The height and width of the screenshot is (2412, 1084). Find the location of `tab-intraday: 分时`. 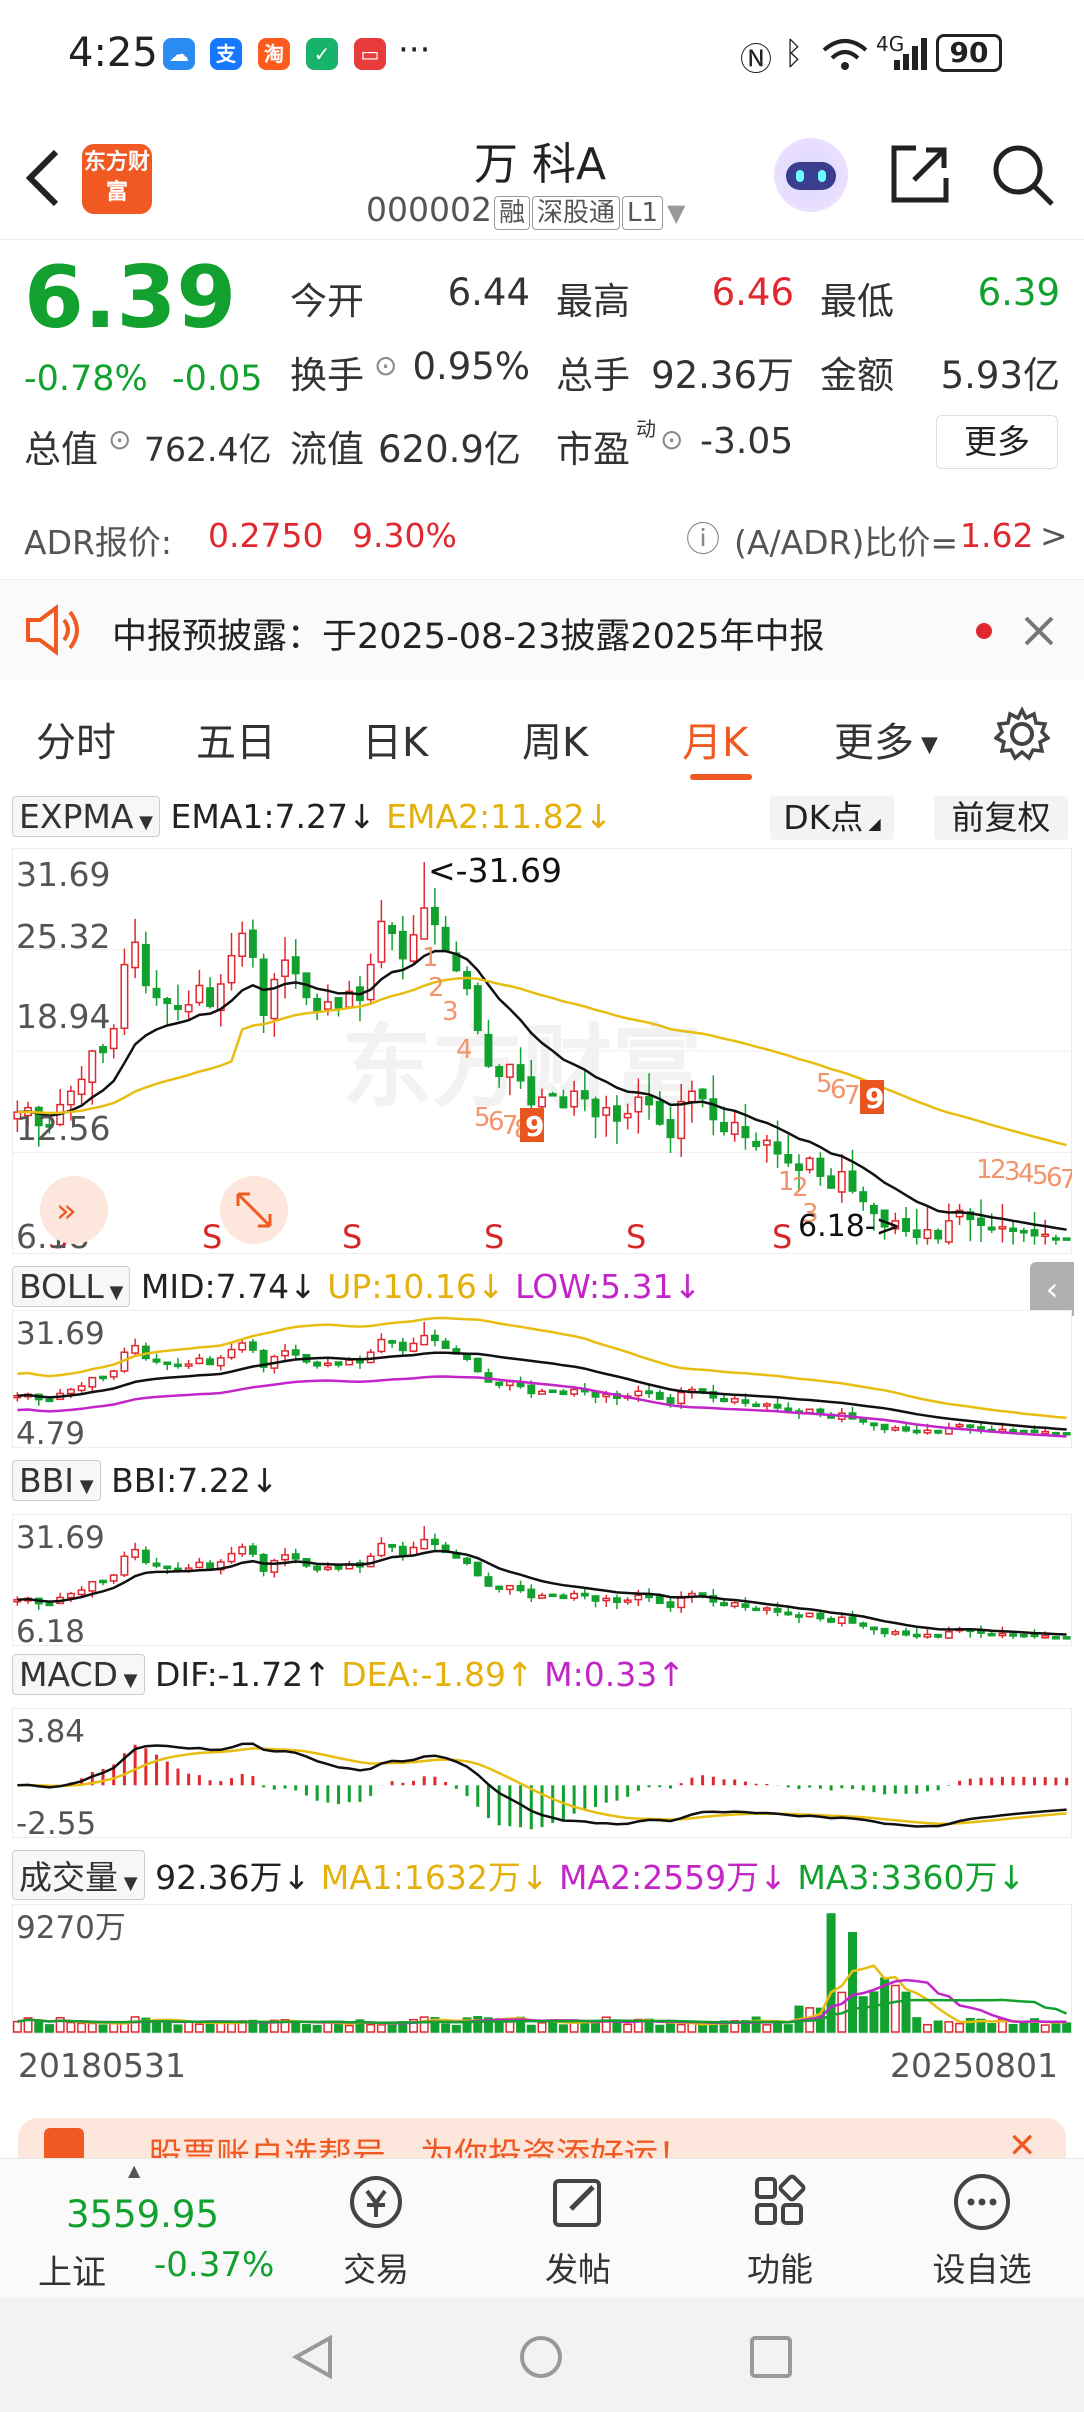

tab-intraday: 分时 is located at coordinates (76, 739).